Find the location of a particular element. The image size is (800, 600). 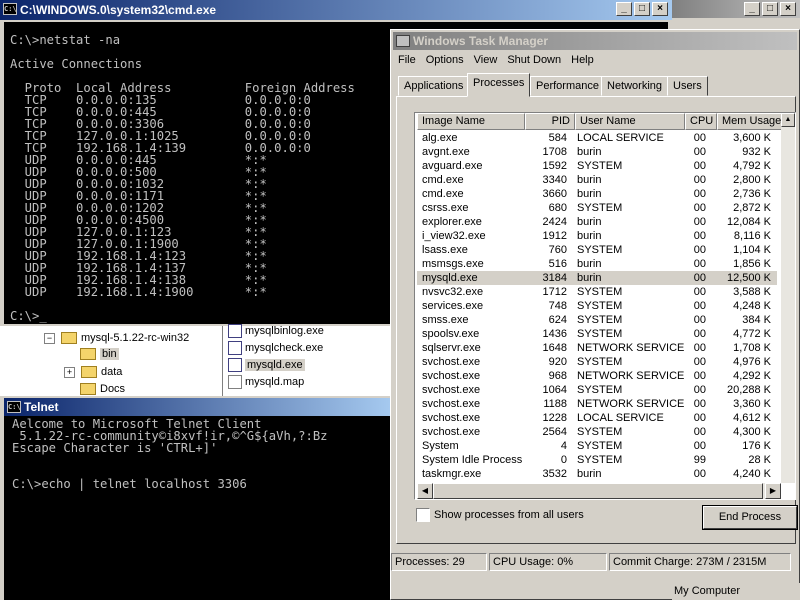

process-pid: 2564 is located at coordinates (554, 432).